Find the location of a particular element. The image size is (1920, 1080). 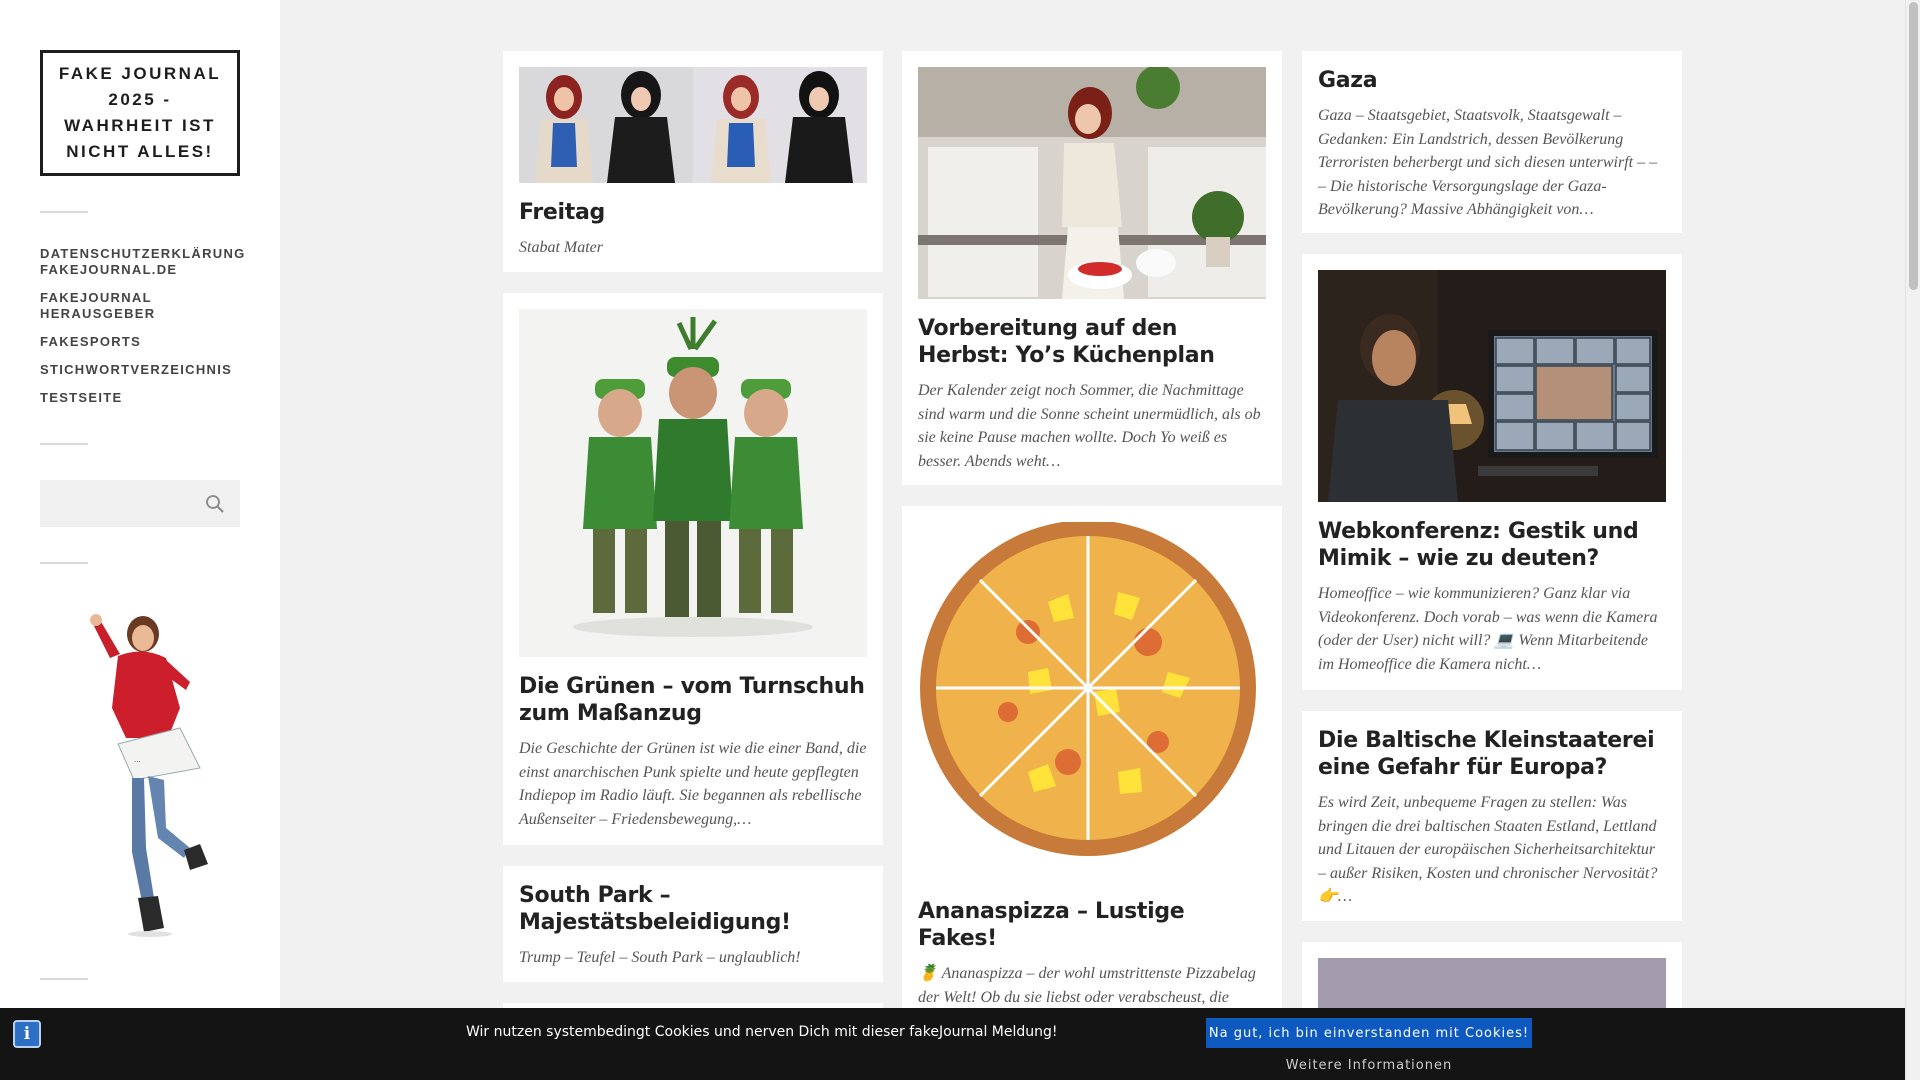

info-icon: i is located at coordinates (27, 1034).